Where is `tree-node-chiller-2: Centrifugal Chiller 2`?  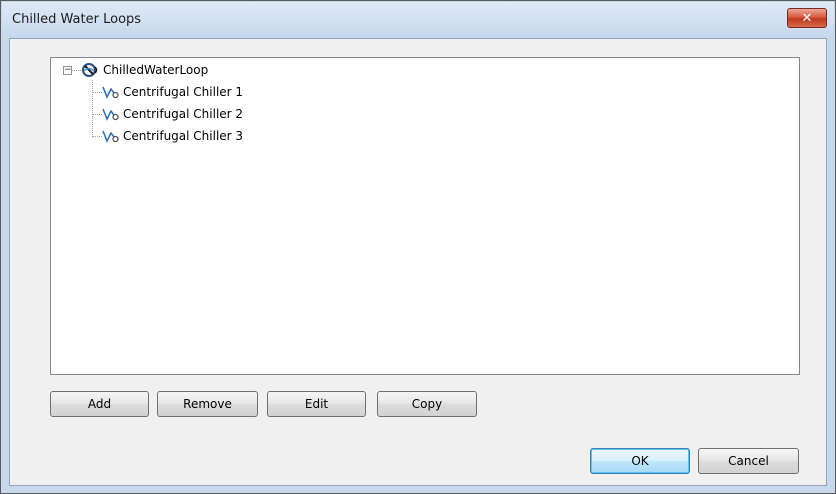
tree-node-chiller-2: Centrifugal Chiller 2 is located at coordinates (172, 114).